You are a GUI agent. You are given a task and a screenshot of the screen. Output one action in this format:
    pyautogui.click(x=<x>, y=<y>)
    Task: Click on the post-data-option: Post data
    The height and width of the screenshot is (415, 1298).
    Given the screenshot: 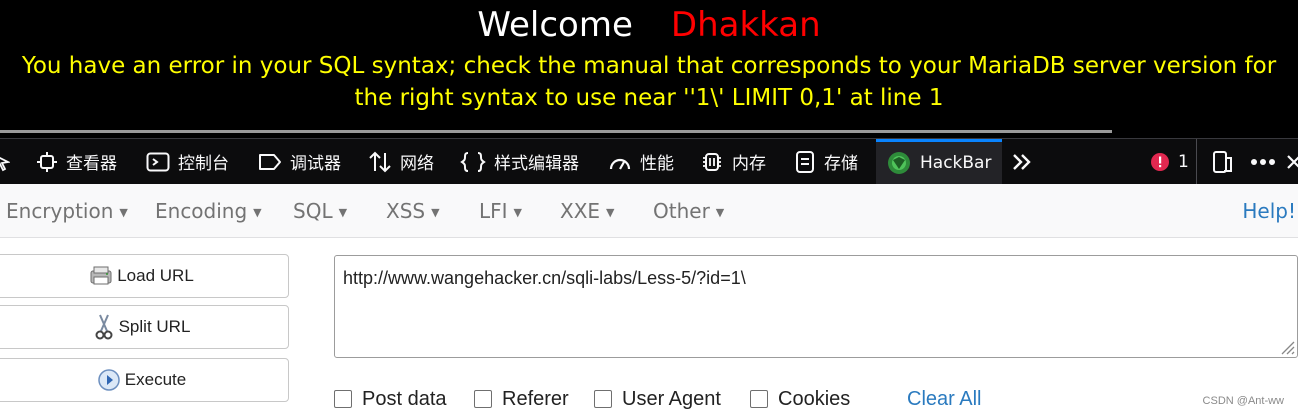 What is the action you would take?
    pyautogui.click(x=390, y=399)
    